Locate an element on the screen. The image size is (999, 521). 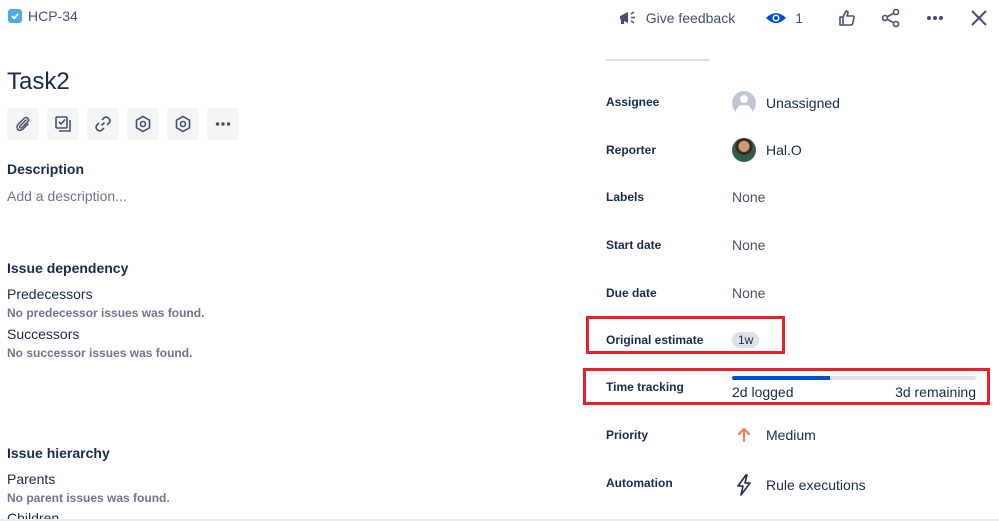
more-toolbar-button is located at coordinates (223, 124).